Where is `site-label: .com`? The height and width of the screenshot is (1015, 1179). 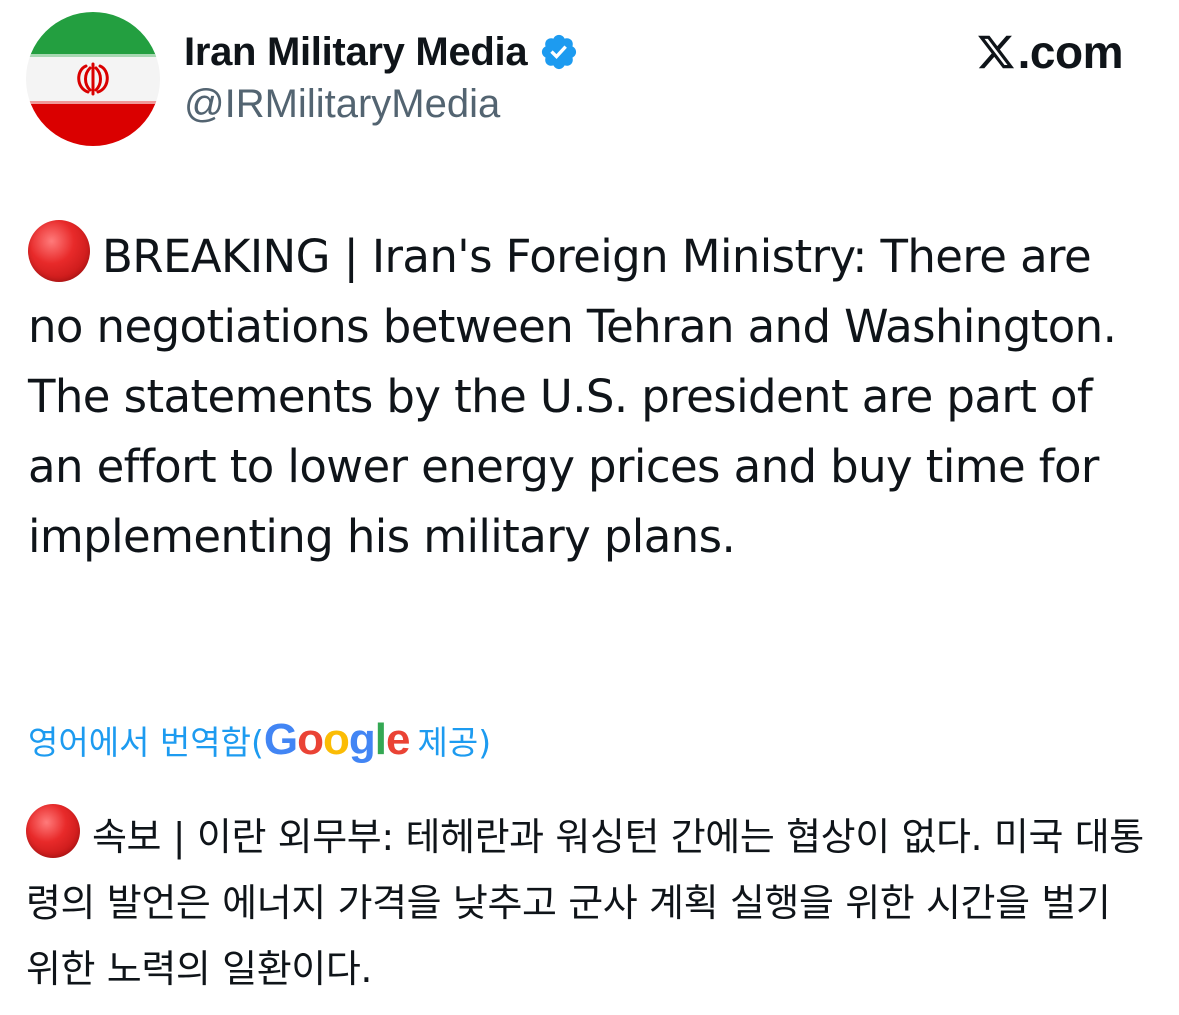 site-label: .com is located at coordinates (1050, 52).